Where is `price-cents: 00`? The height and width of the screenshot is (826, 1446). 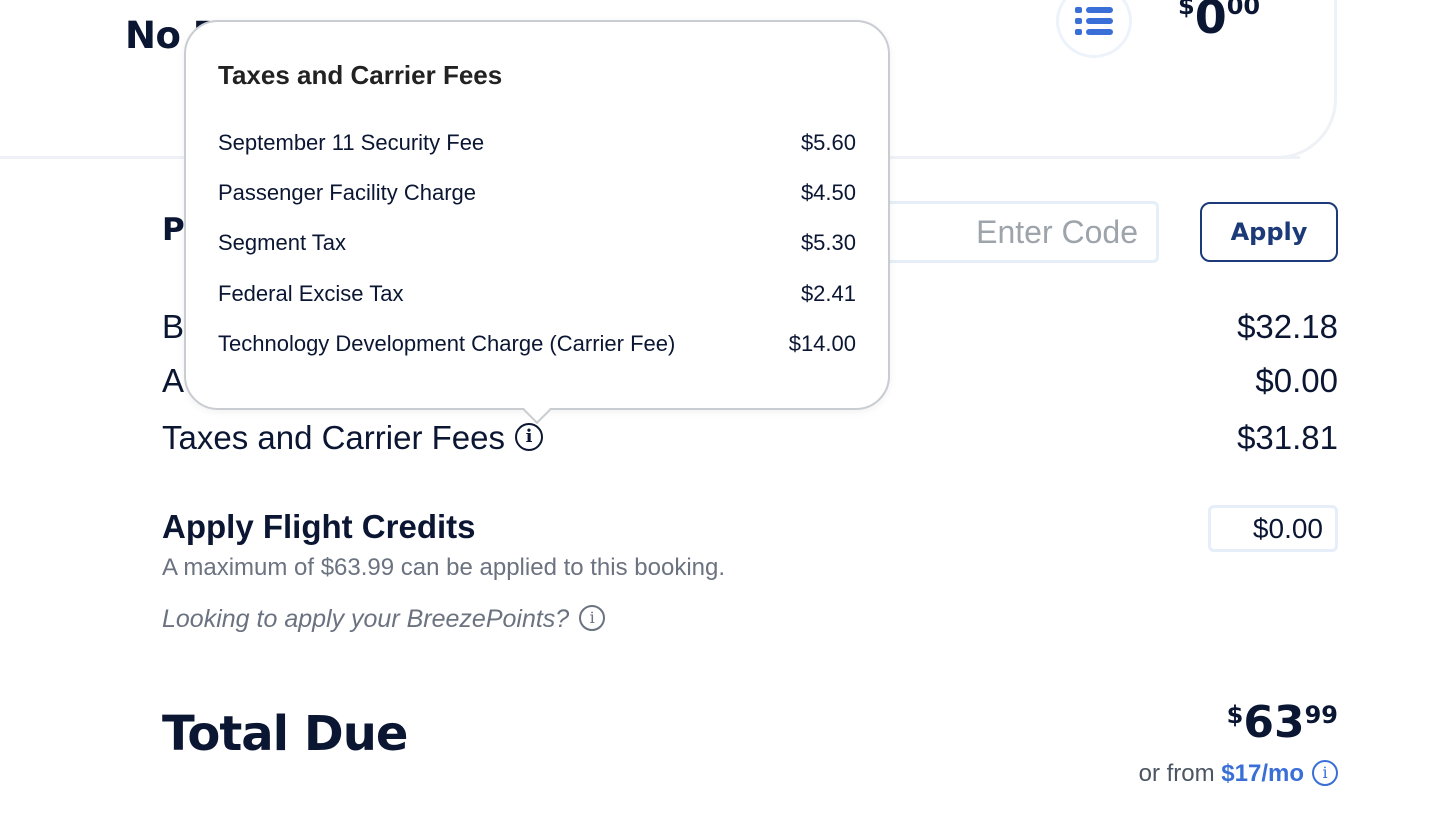 price-cents: 00 is located at coordinates (1243, 10).